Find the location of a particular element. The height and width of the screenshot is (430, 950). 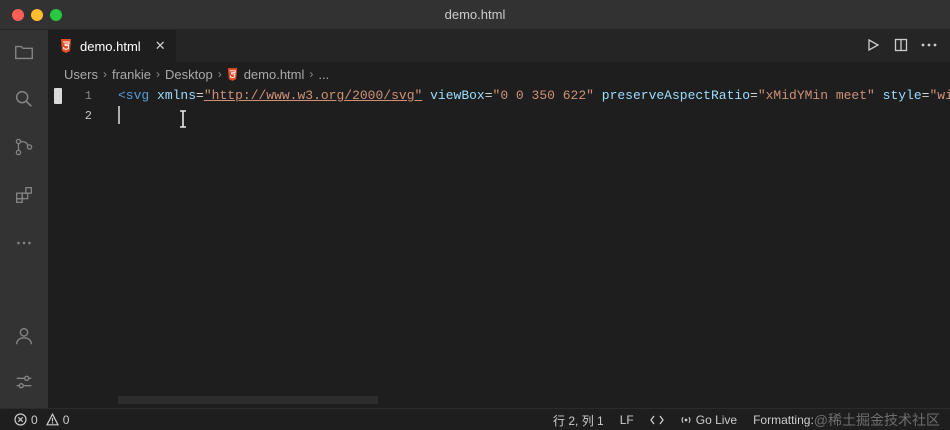

settings-icon is located at coordinates (24, 382).